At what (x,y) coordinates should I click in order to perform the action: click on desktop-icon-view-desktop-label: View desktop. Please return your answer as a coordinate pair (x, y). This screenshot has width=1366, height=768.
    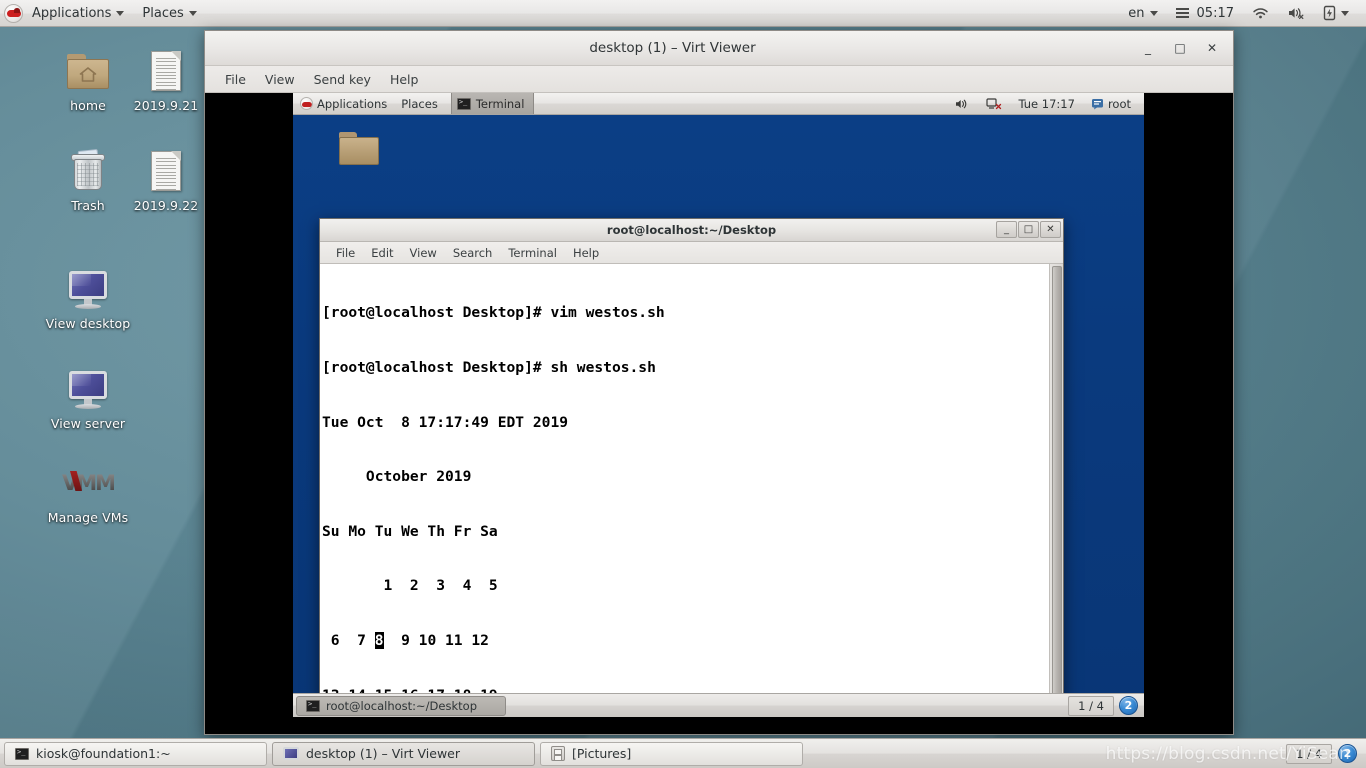
    Looking at the image, I should click on (88, 323).